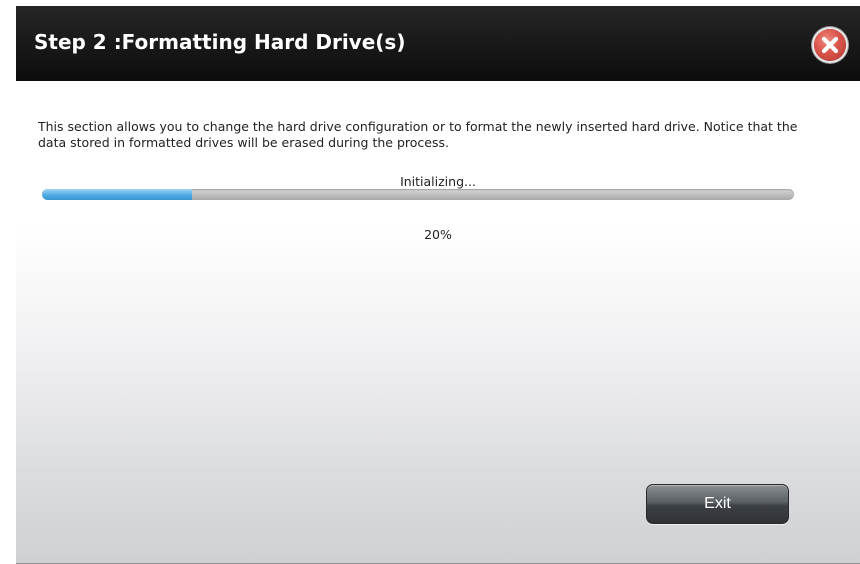 The image size is (860, 564). What do you see at coordinates (438, 234) in the screenshot?
I see `progress-percent: 20%` at bounding box center [438, 234].